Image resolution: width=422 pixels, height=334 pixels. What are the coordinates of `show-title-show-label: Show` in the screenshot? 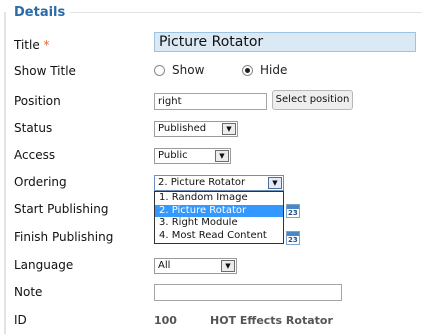 It's located at (188, 70).